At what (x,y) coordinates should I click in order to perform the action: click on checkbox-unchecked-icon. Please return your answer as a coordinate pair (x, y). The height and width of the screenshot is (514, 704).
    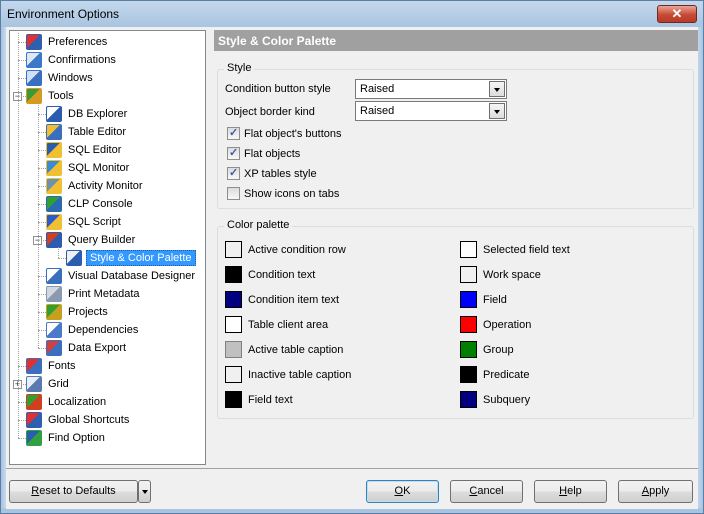
    Looking at the image, I should click on (233, 193).